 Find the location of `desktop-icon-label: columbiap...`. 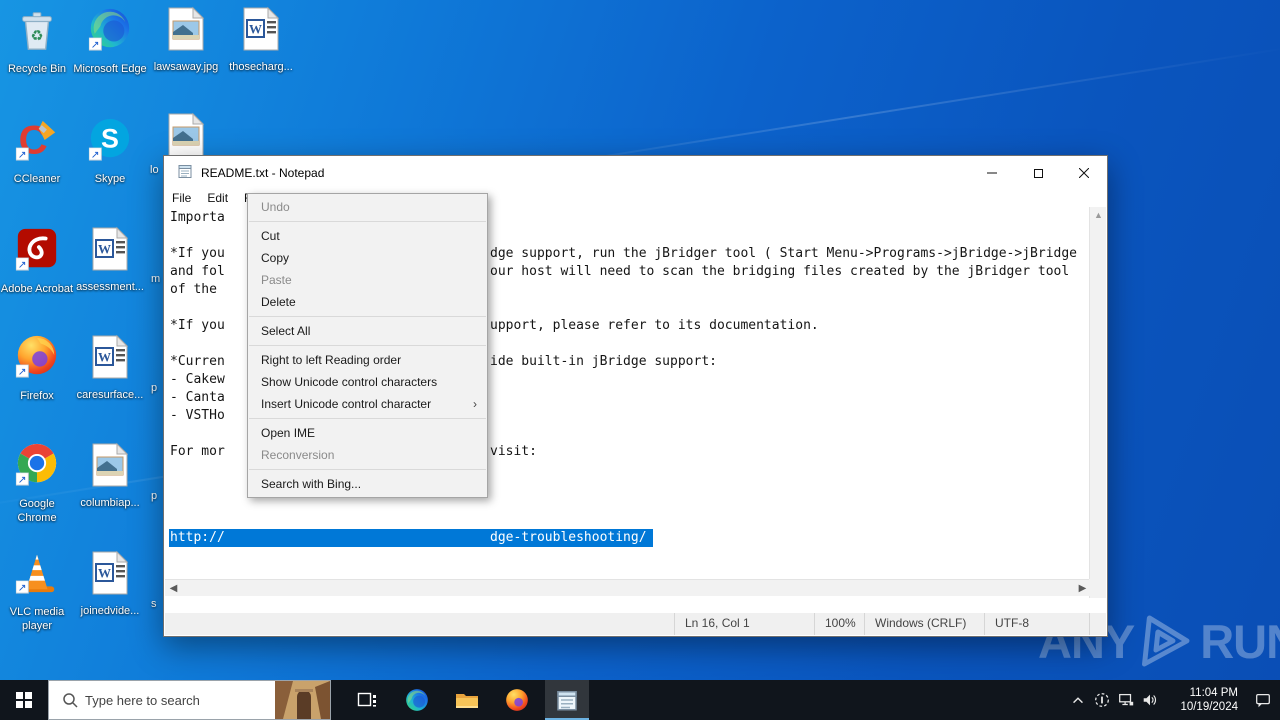

desktop-icon-label: columbiap... is located at coordinates (110, 503).